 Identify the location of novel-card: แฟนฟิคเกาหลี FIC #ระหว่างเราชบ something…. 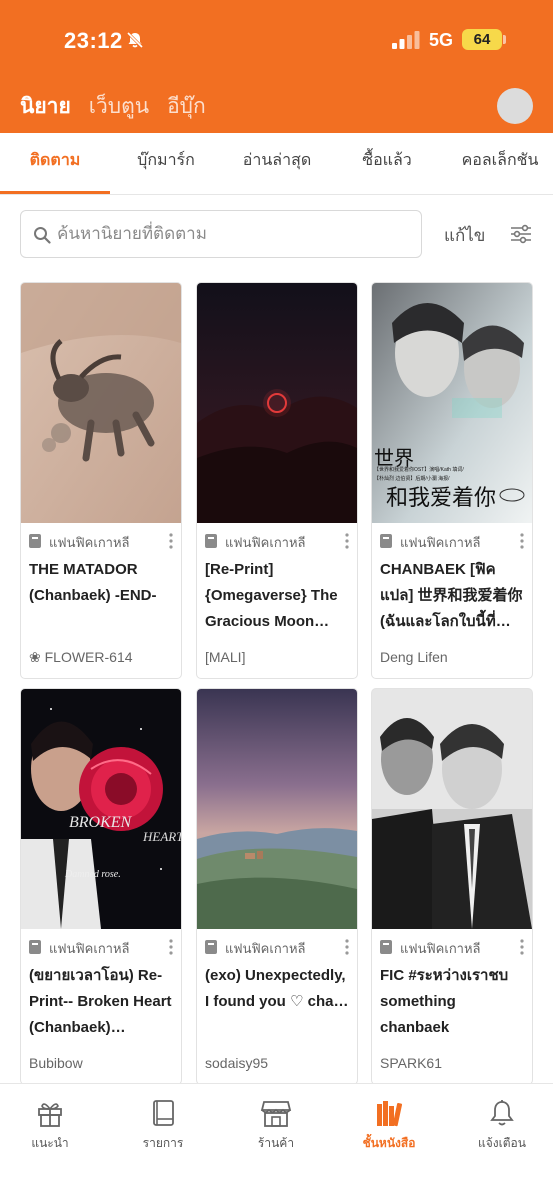
(452, 886).